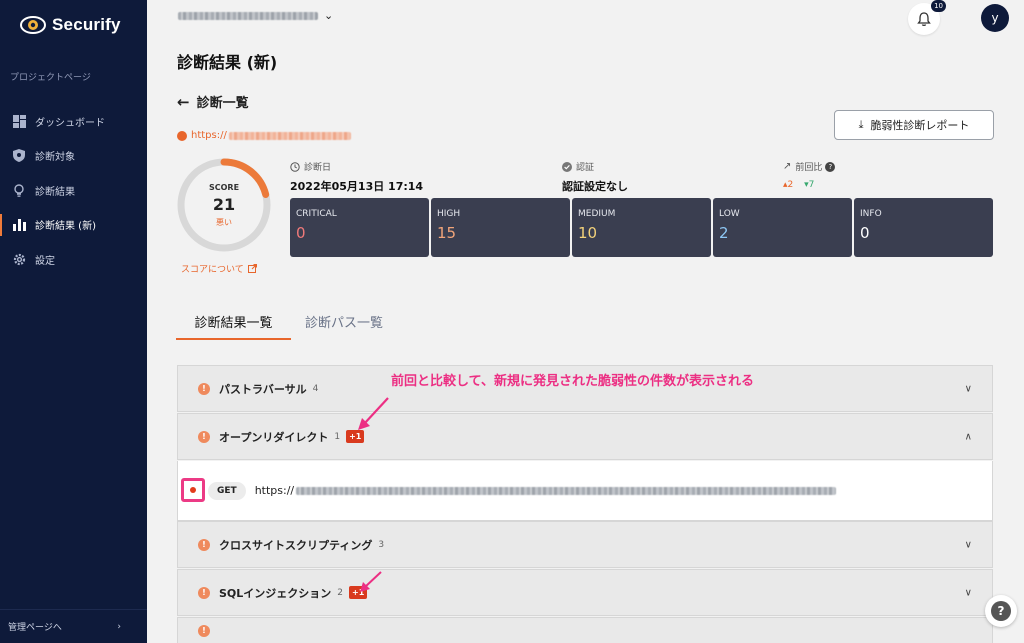 The width and height of the screenshot is (1024, 643). Describe the element at coordinates (724, 233) in the screenshot. I see `severity-count: 2` at that location.